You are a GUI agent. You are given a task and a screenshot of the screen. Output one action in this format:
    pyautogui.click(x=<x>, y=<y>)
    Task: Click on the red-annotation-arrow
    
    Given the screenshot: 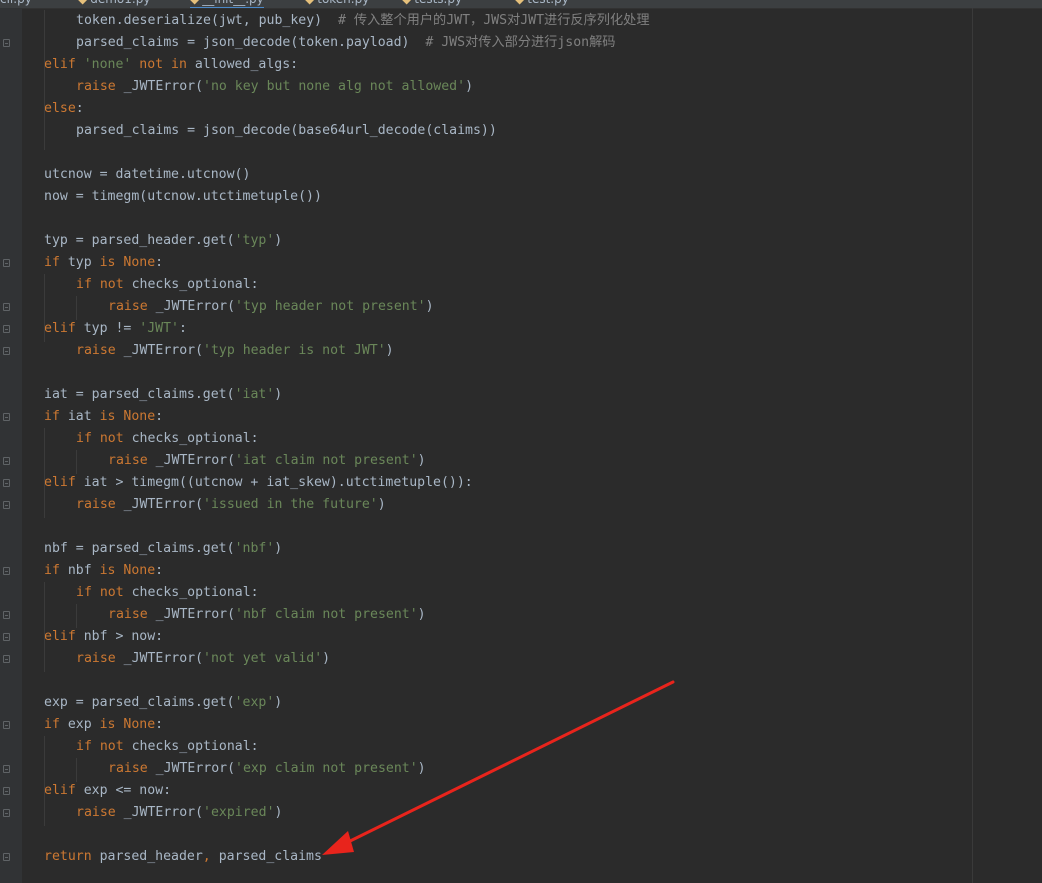 What is the action you would take?
    pyautogui.click(x=498, y=767)
    